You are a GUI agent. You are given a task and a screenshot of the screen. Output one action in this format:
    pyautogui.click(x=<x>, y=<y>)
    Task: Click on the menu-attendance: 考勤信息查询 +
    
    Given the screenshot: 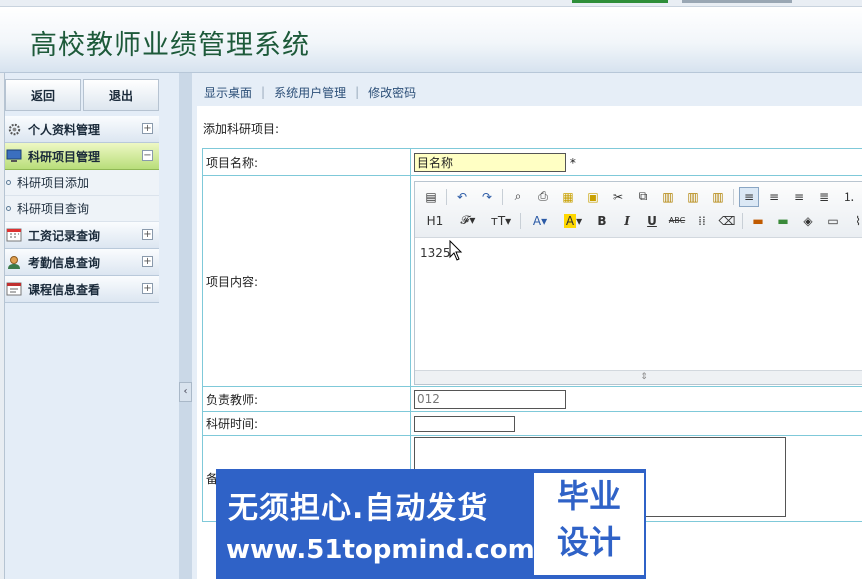 What is the action you would take?
    pyautogui.click(x=82, y=262)
    